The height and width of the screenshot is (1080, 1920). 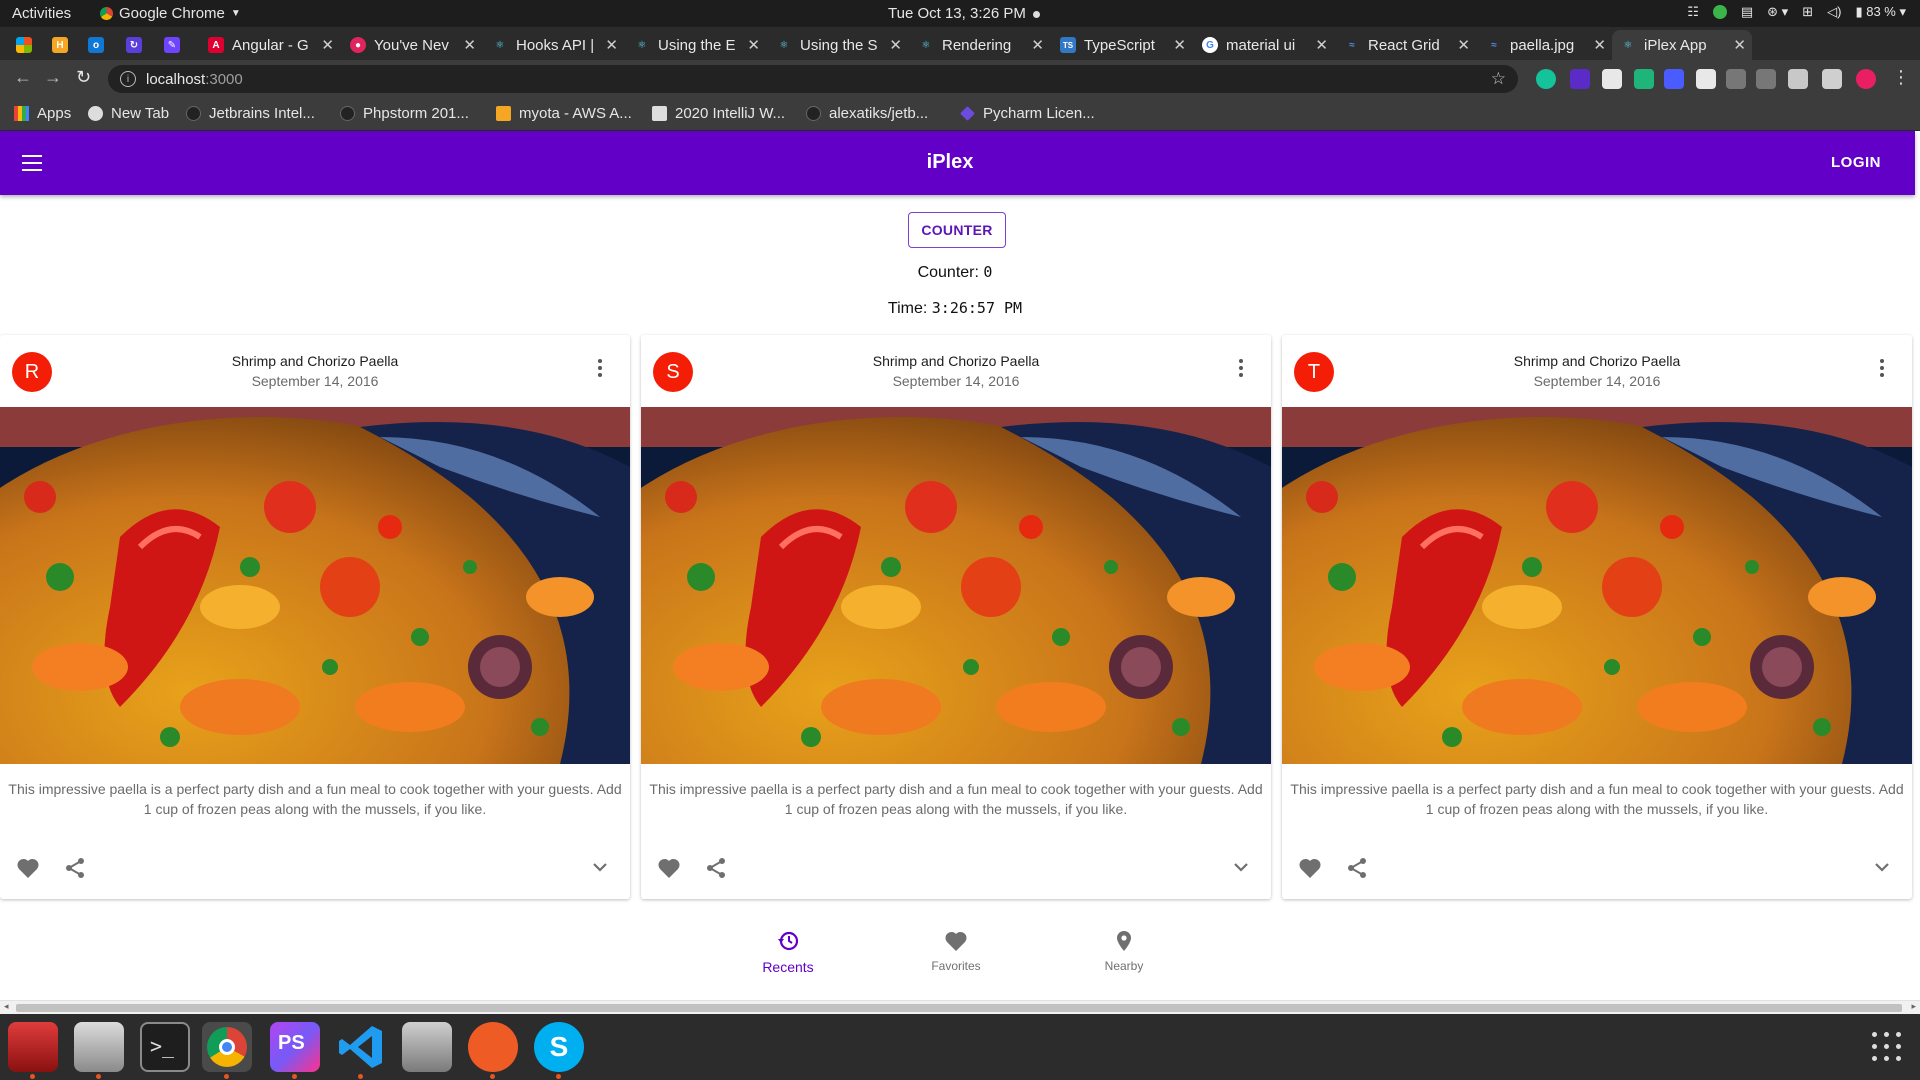 I want to click on address-bar: i localhost:3000 ☆, so click(x=813, y=79).